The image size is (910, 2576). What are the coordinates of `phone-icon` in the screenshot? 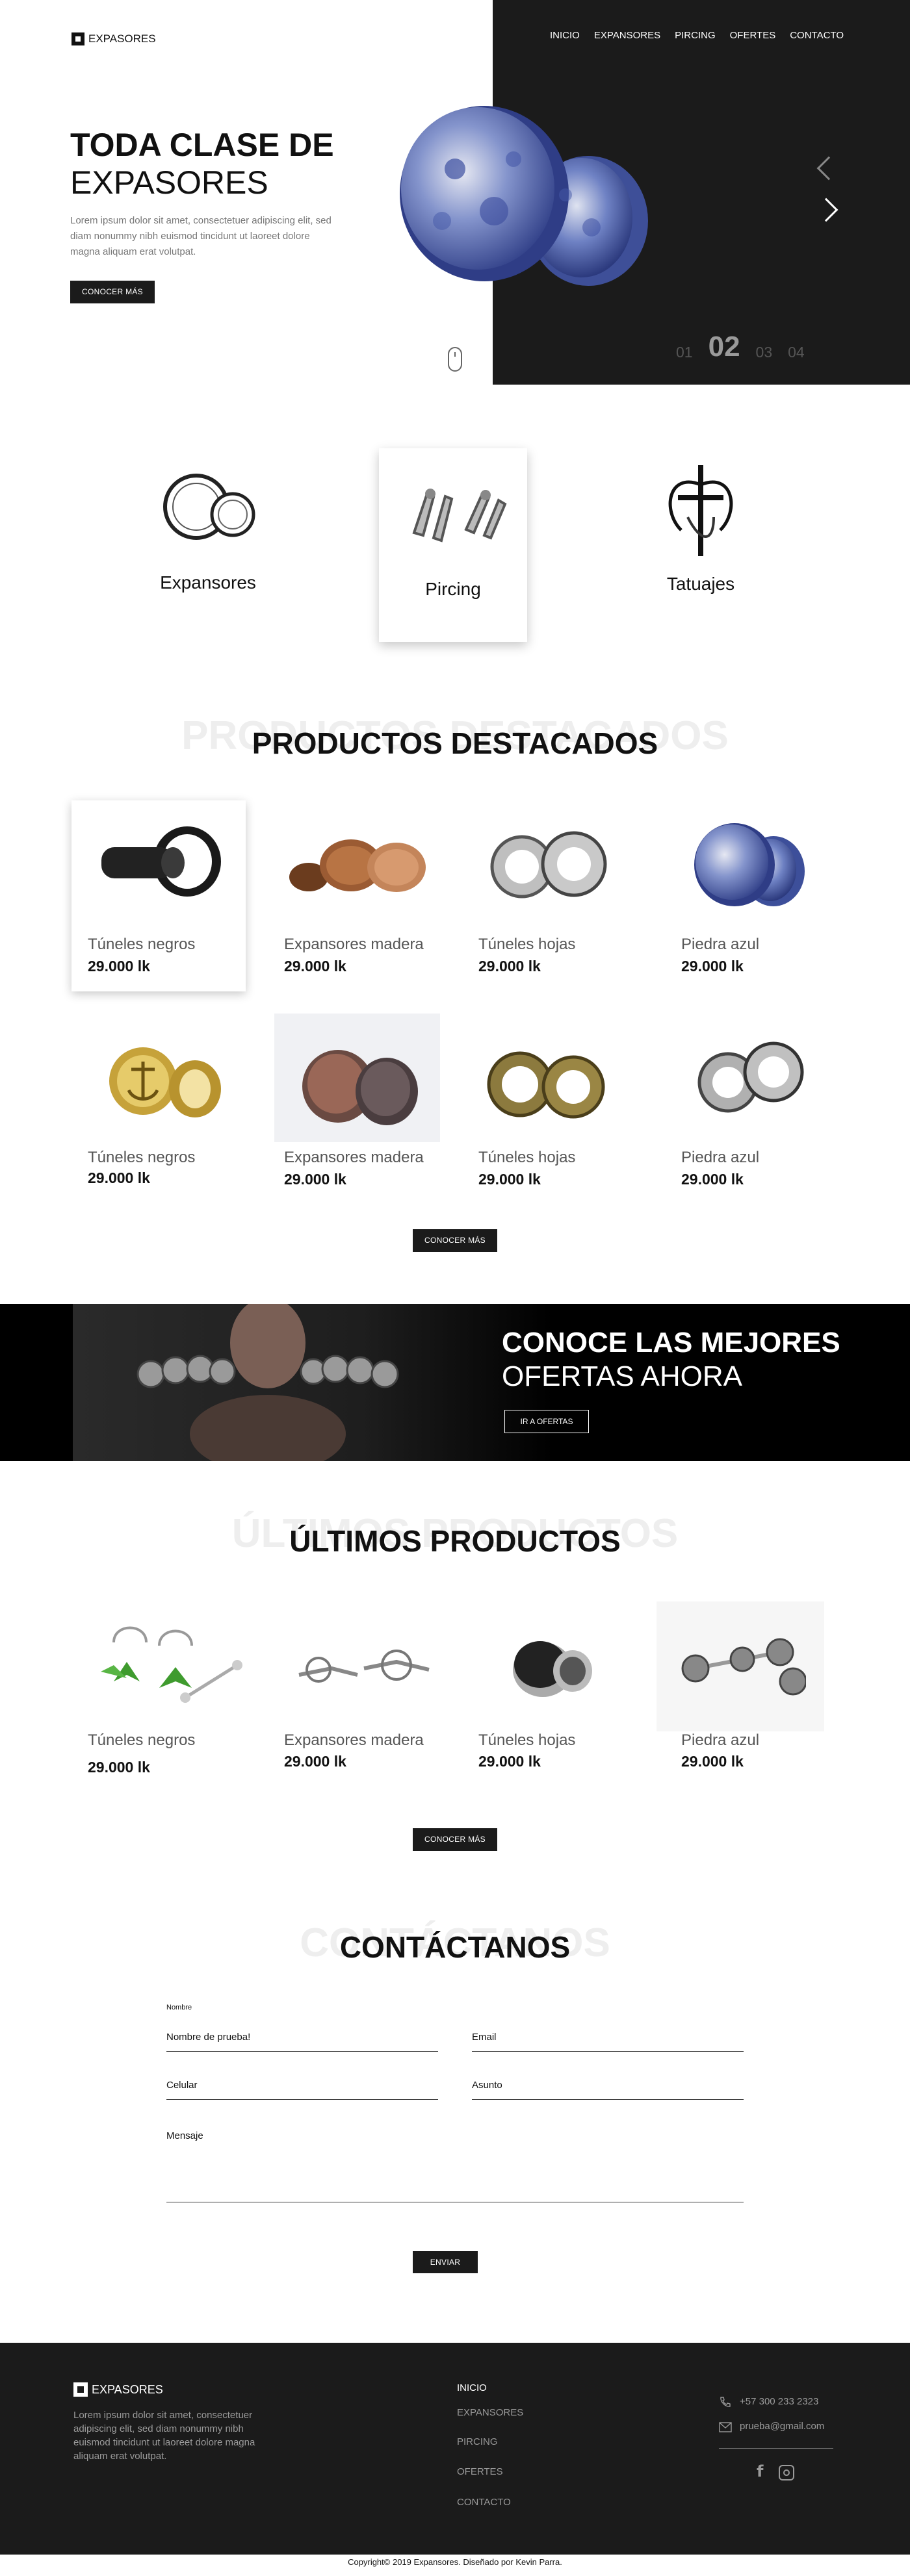 It's located at (725, 2402).